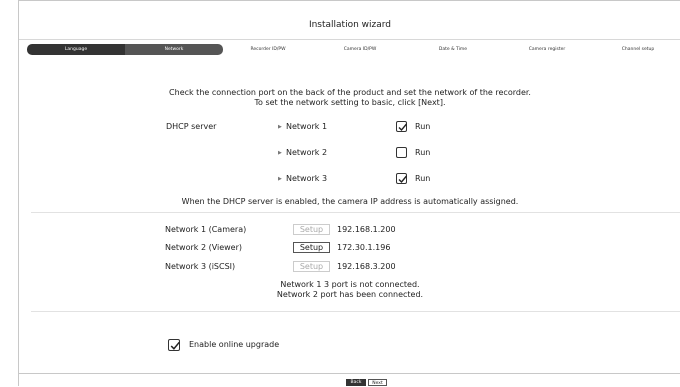  Describe the element at coordinates (423, 126) in the screenshot. I see `dhcp-network-1-run-label: Run` at that location.